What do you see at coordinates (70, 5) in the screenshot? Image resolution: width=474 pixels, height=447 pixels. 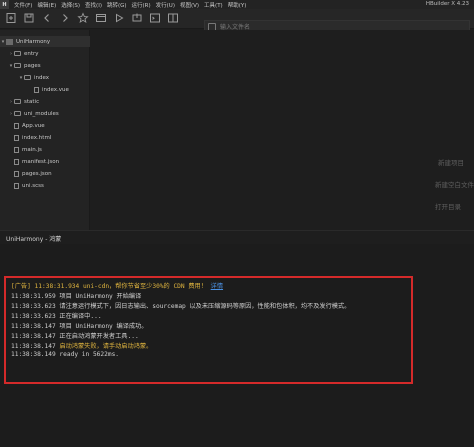 I see `menu-select: 选择(S)` at bounding box center [70, 5].